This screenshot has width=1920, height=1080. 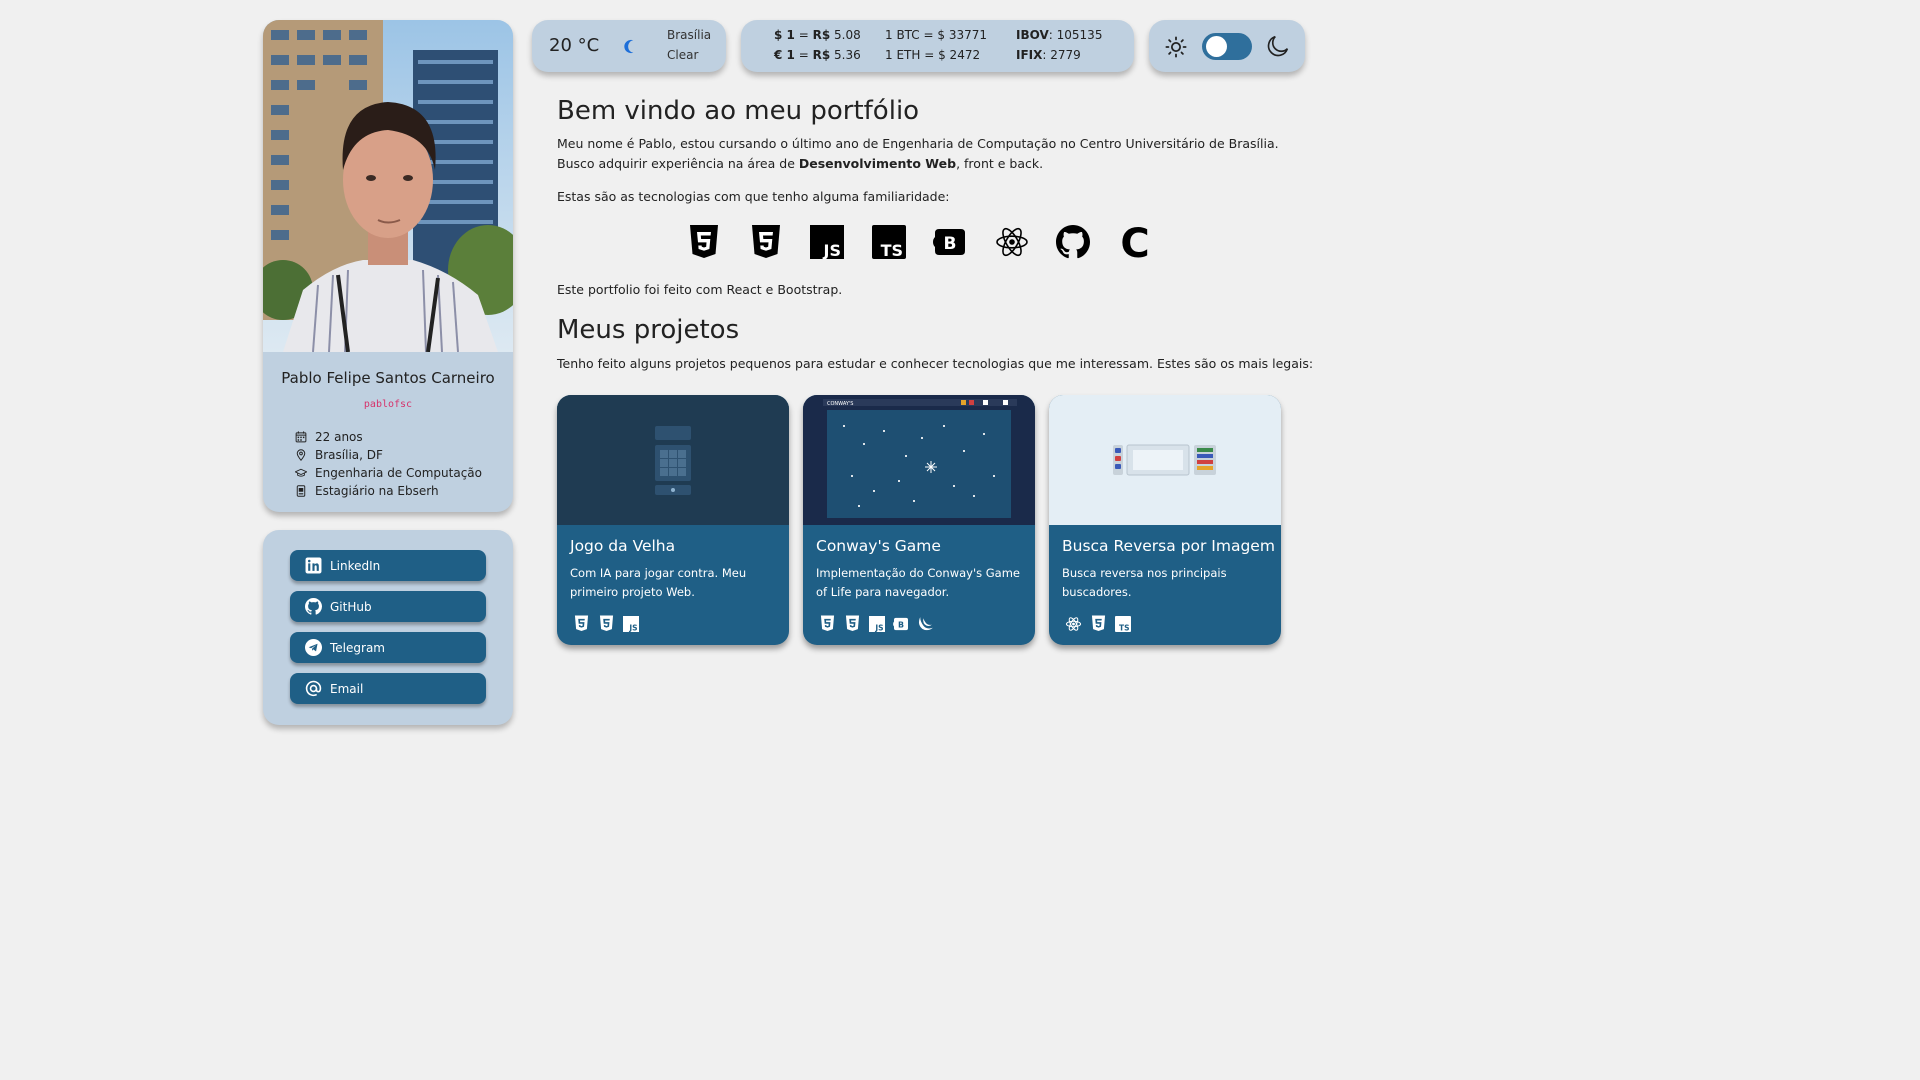 What do you see at coordinates (313, 565) in the screenshot?
I see `linkedin-icon` at bounding box center [313, 565].